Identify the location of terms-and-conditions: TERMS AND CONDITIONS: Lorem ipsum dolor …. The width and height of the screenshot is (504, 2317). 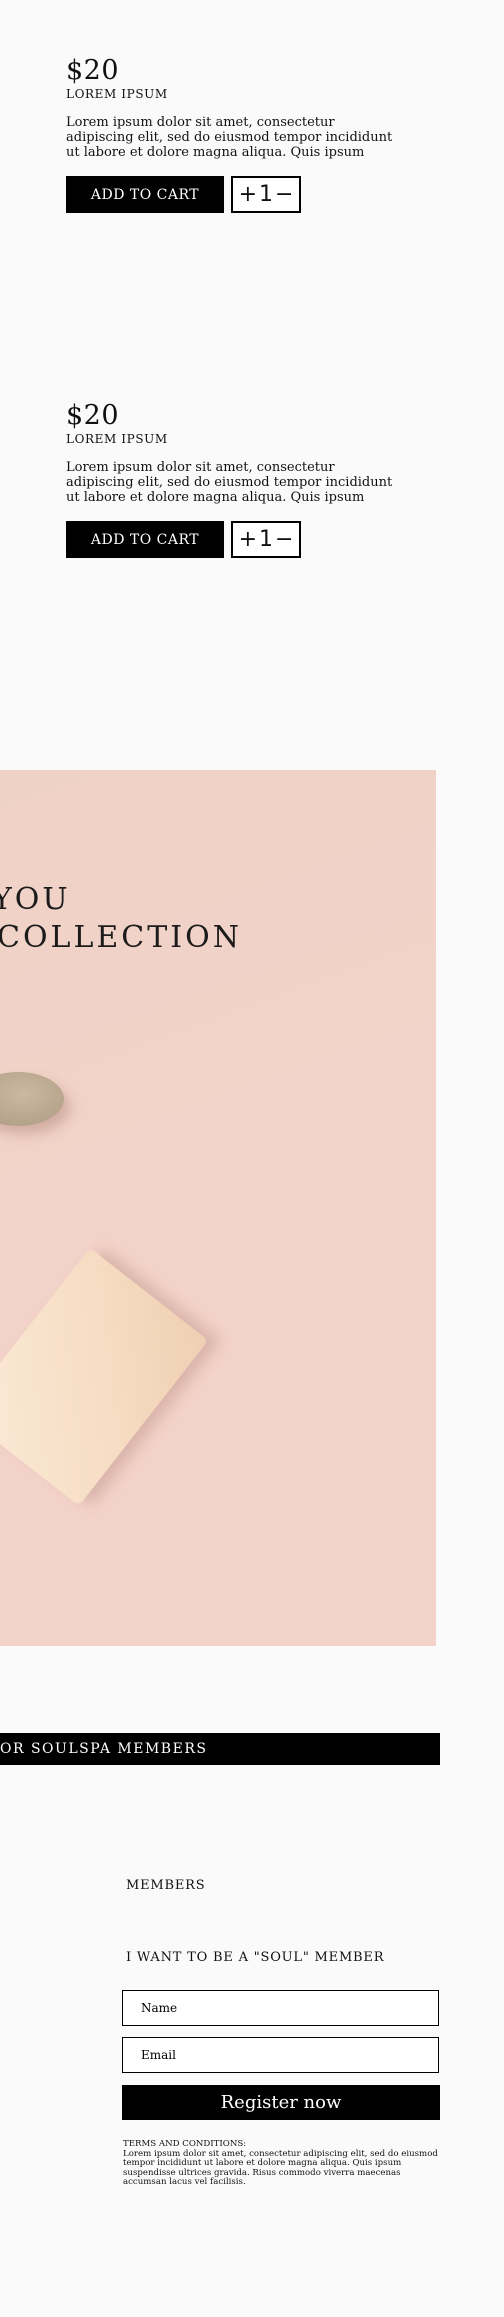
(282, 2163).